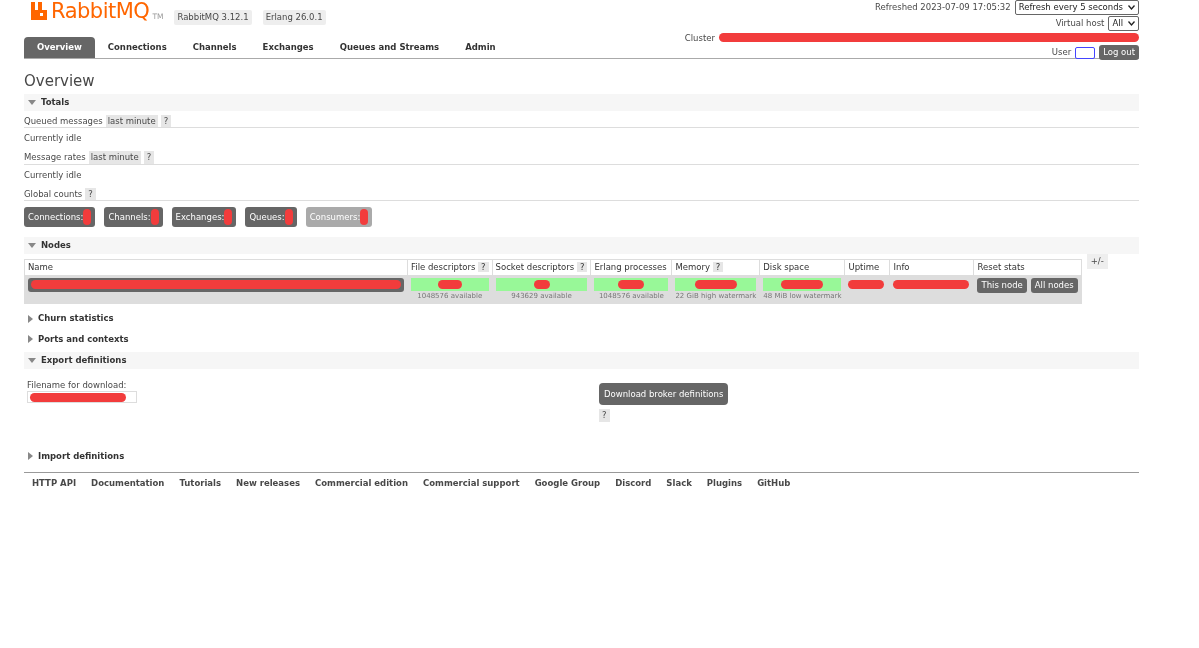 This screenshot has width=1199, height=648. What do you see at coordinates (581, 102) in the screenshot?
I see `section-header: Totals` at bounding box center [581, 102].